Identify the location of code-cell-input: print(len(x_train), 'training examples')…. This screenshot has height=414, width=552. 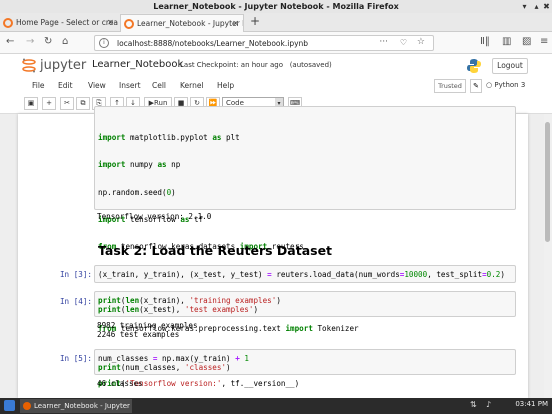
(305, 304).